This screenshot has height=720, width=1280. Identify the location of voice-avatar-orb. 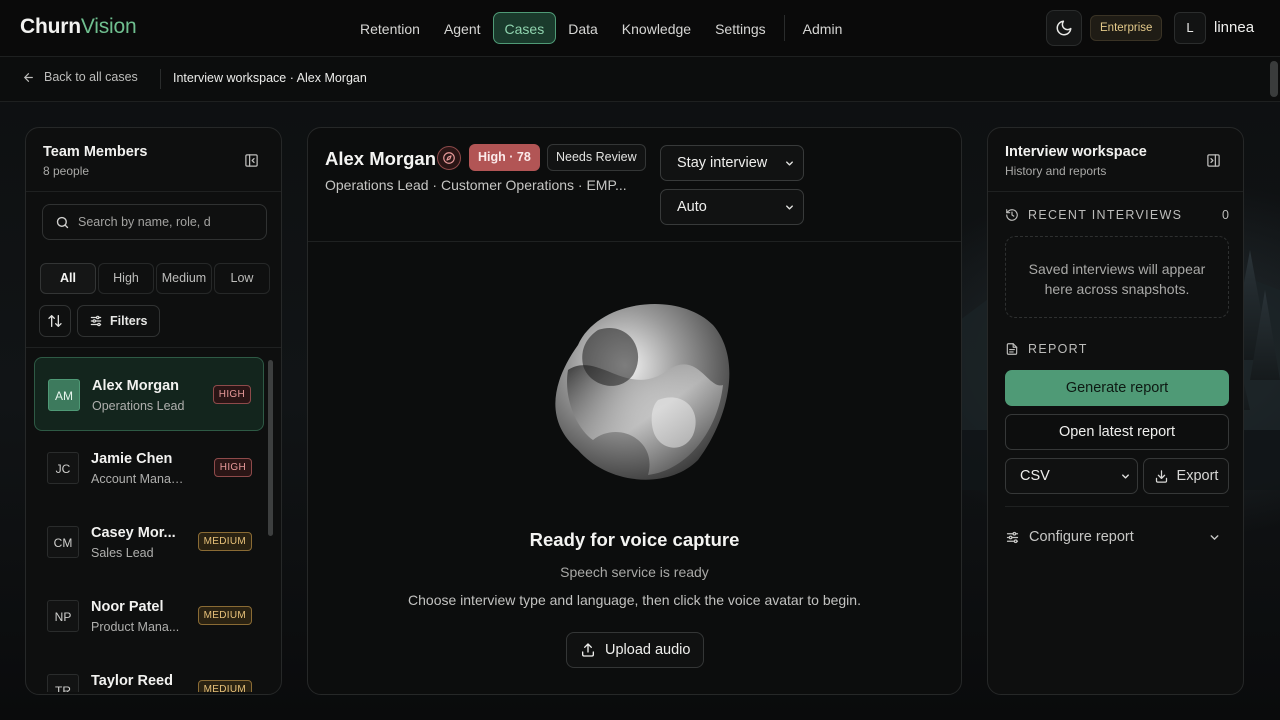
(638, 390).